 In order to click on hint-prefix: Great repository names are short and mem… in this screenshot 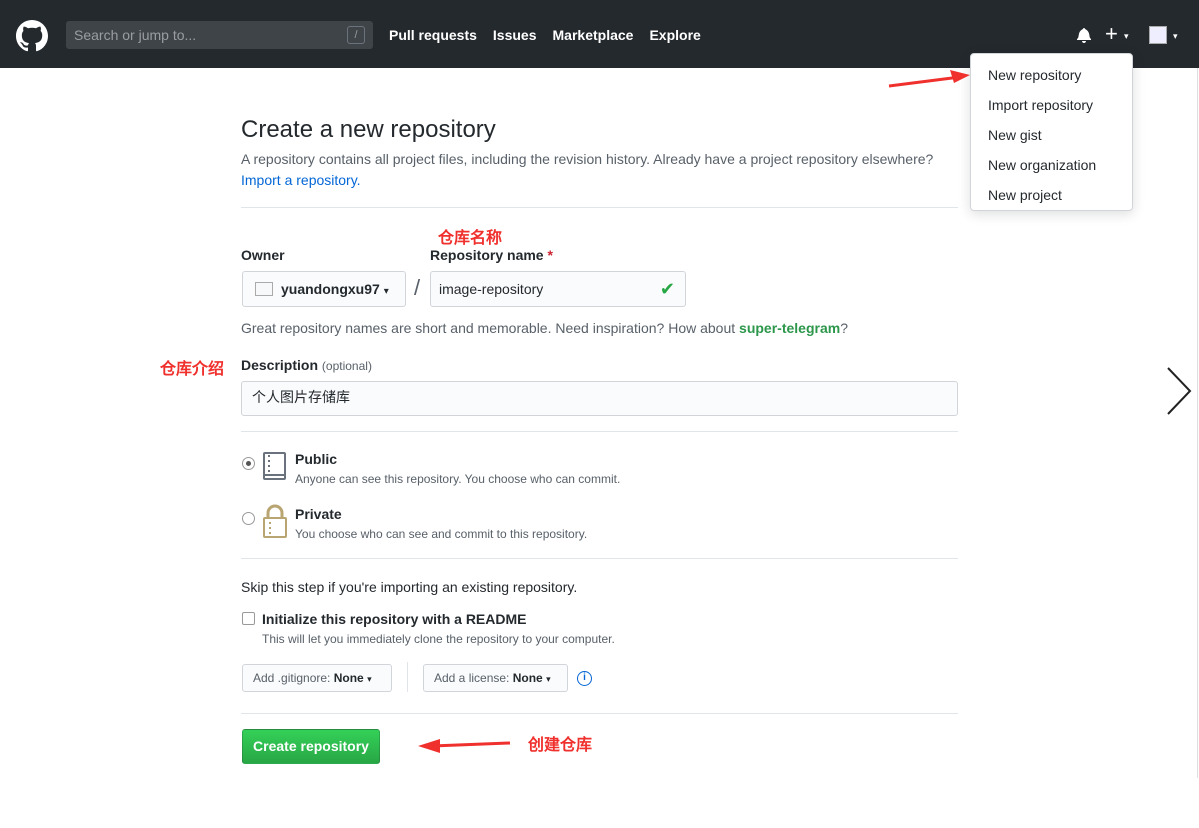, I will do `click(490, 328)`.